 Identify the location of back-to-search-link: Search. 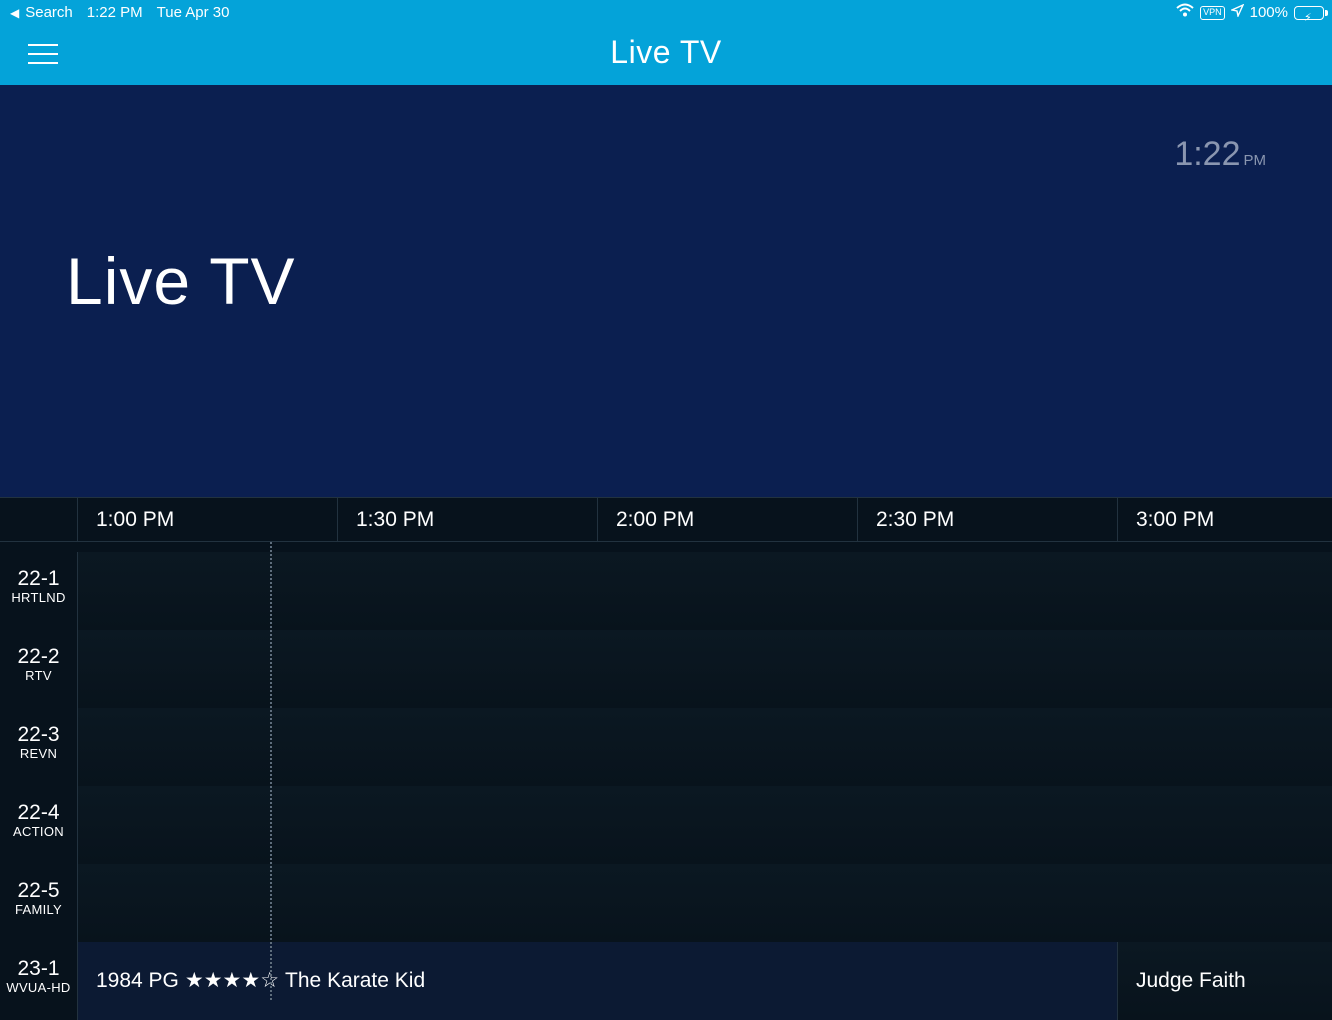
(49, 13).